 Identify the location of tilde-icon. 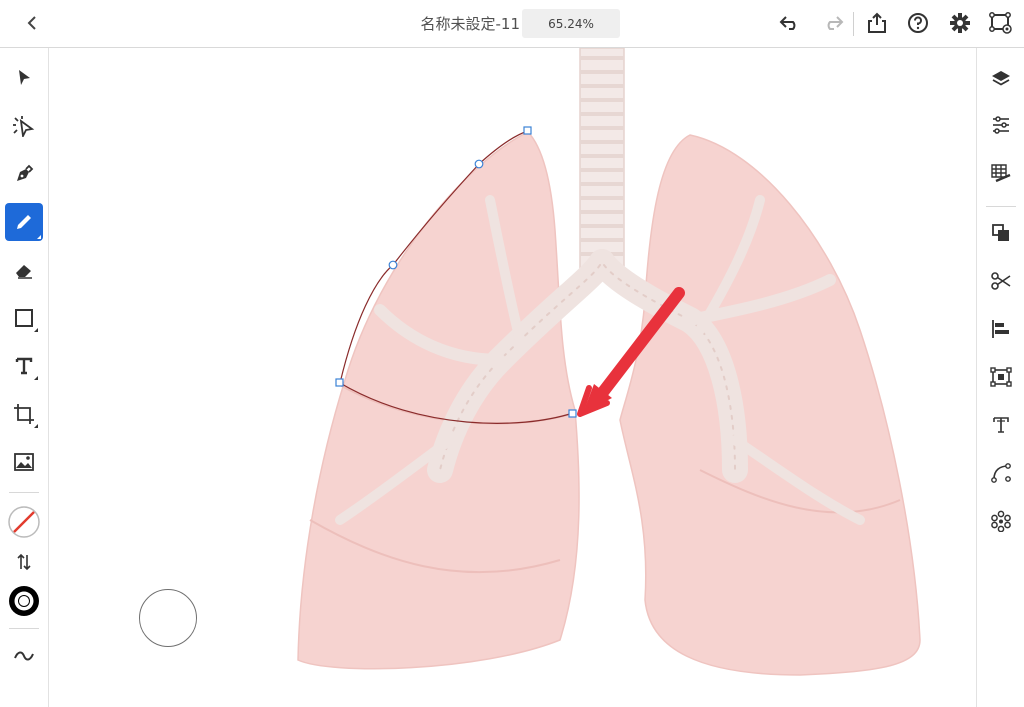
(24, 656).